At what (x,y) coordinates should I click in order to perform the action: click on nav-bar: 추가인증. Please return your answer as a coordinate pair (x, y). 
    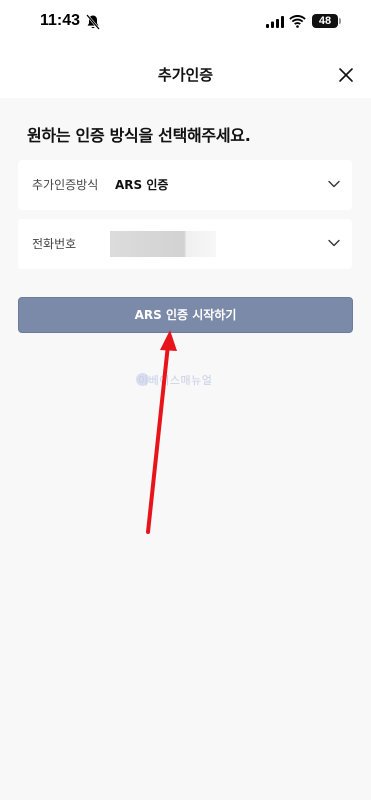
    Looking at the image, I should click on (185, 72).